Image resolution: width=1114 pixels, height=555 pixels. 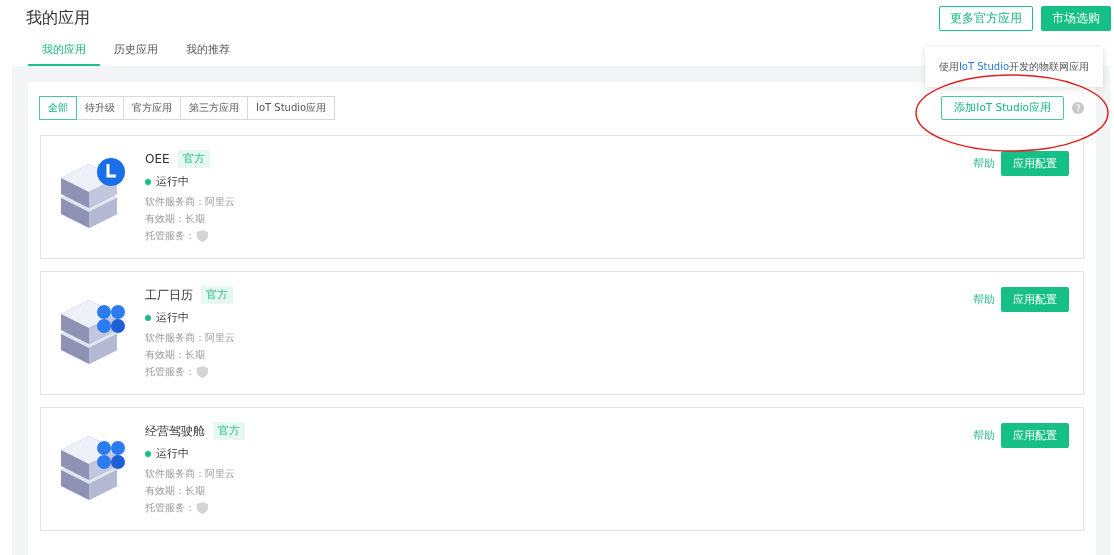 What do you see at coordinates (214, 108) in the screenshot?
I see `filter-button: 第三方应用` at bounding box center [214, 108].